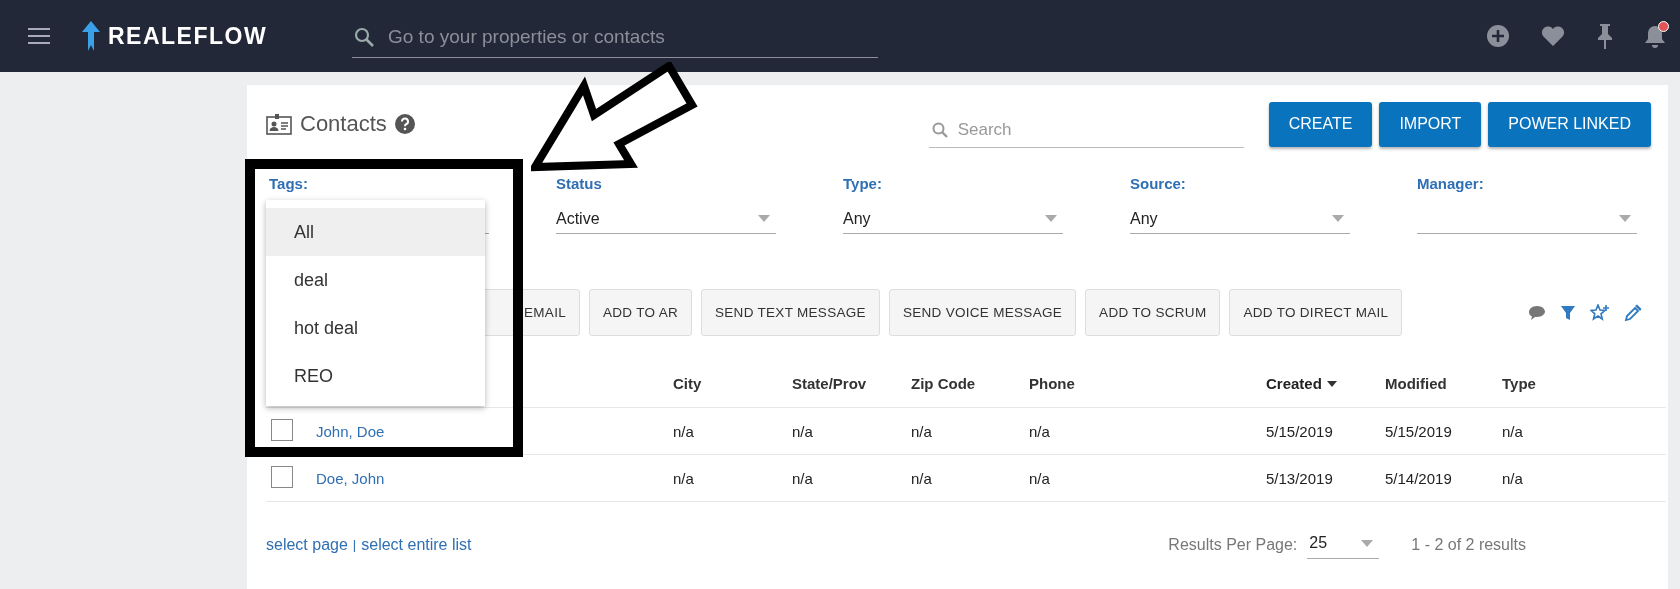 The image size is (1680, 589). Describe the element at coordinates (1655, 36) in the screenshot. I see `bell-icon` at that location.